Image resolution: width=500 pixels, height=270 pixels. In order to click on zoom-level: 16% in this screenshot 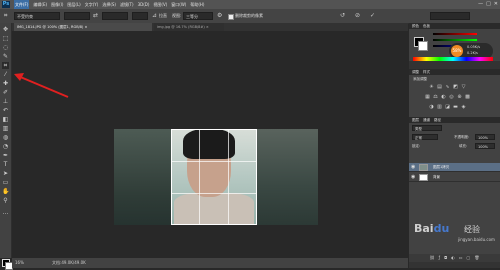, I will do `click(19, 263)`.